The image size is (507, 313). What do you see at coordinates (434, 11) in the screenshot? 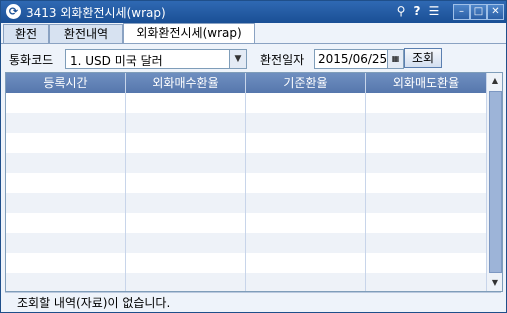
I see `menu-icon: ☰` at bounding box center [434, 11].